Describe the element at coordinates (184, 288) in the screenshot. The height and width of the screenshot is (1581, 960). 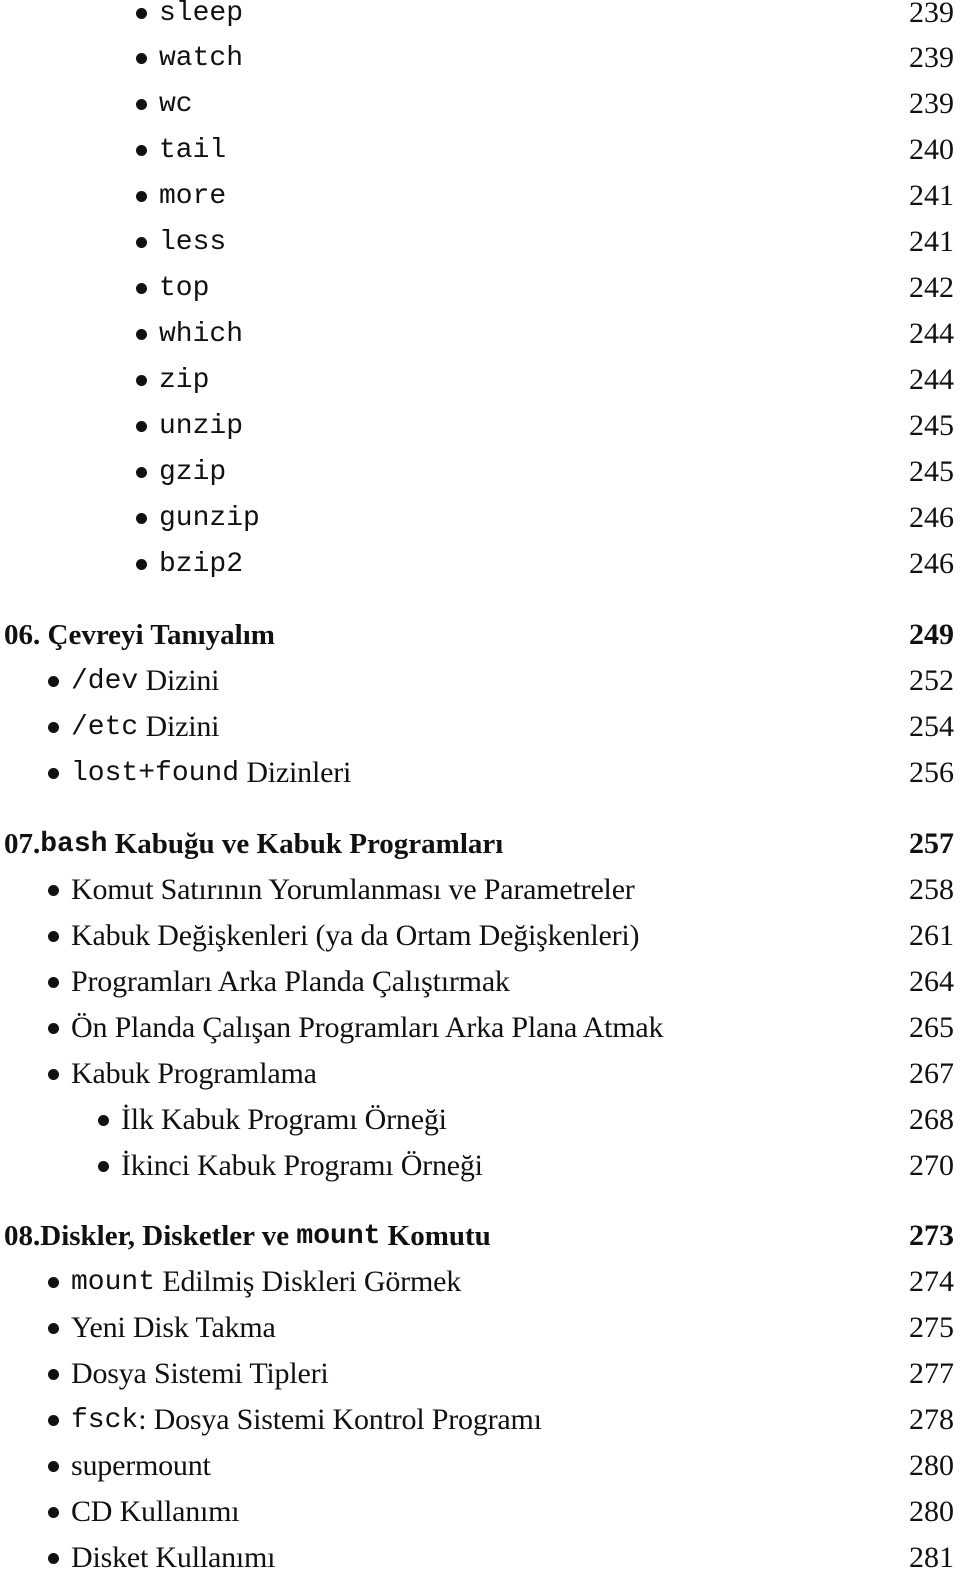
I see `entry-code: top` at that location.